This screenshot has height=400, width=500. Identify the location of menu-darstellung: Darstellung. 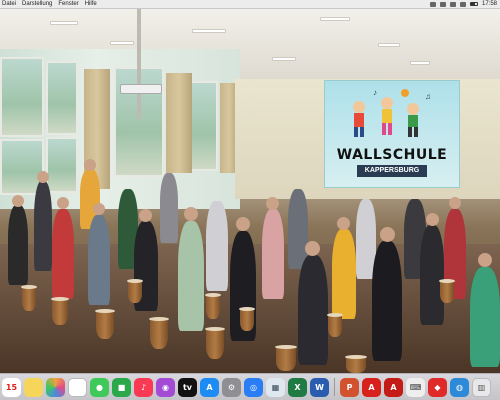
(37, 4).